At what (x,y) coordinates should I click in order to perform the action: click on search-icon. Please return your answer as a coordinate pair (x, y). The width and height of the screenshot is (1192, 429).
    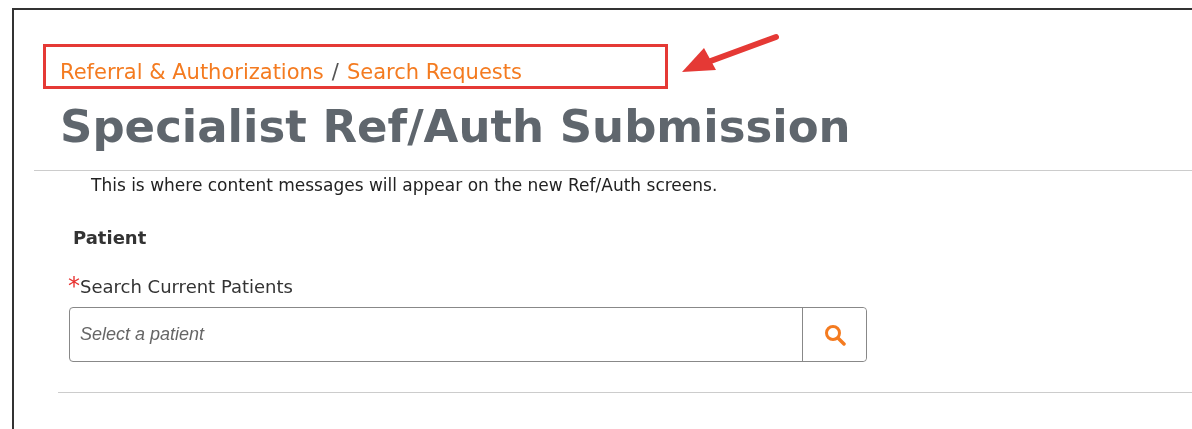
    Looking at the image, I should click on (834, 334).